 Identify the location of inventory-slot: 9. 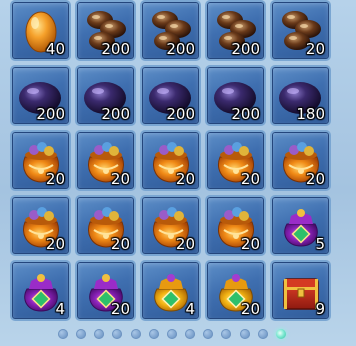
(300, 290).